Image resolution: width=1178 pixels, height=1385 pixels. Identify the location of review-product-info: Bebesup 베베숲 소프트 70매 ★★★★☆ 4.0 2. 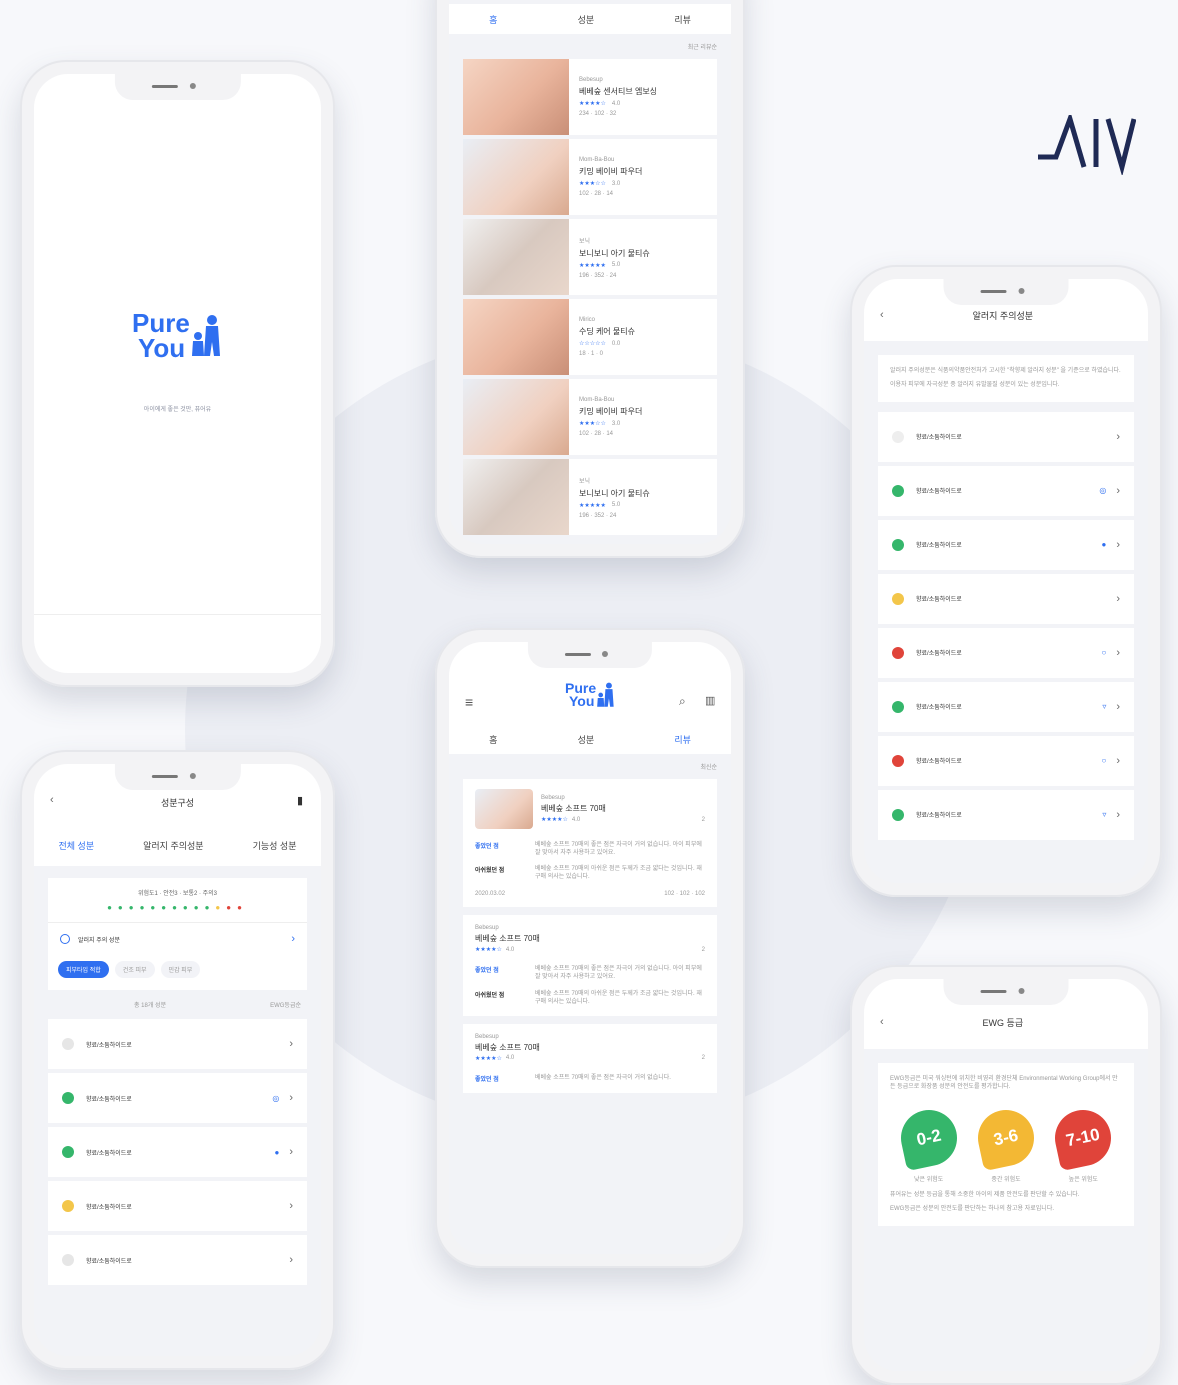
(623, 809).